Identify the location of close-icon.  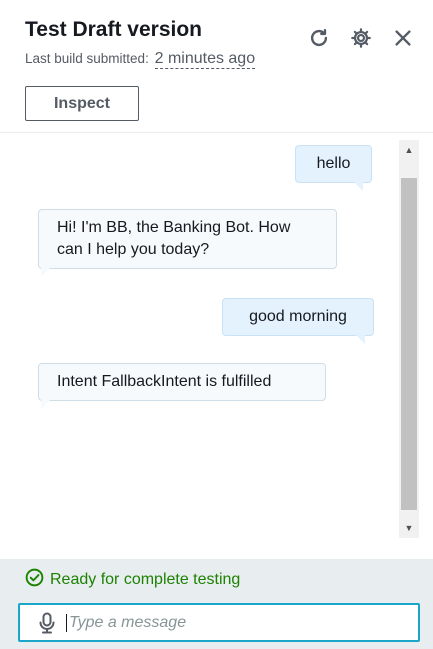
(403, 38).